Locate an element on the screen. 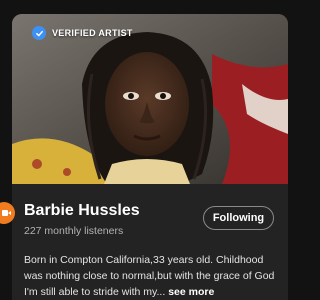 Image resolution: width=320 pixels, height=300 pixels. following-button: Following is located at coordinates (238, 218).